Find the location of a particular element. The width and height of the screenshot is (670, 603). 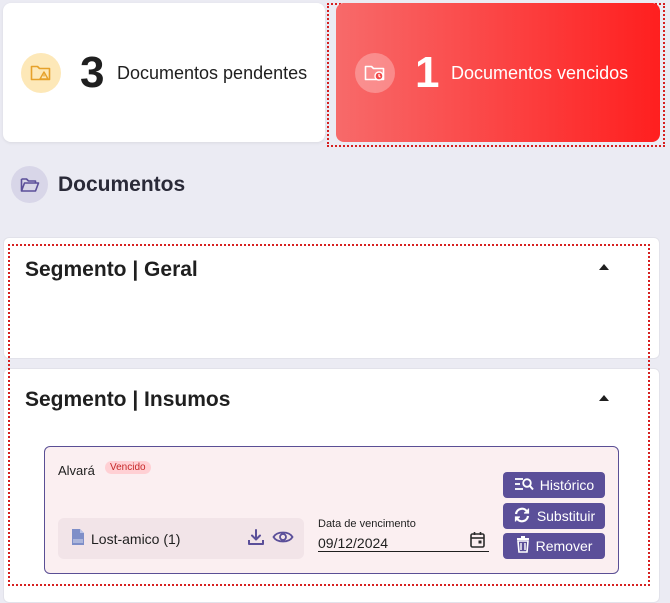

pending-count: 3 is located at coordinates (92, 72).